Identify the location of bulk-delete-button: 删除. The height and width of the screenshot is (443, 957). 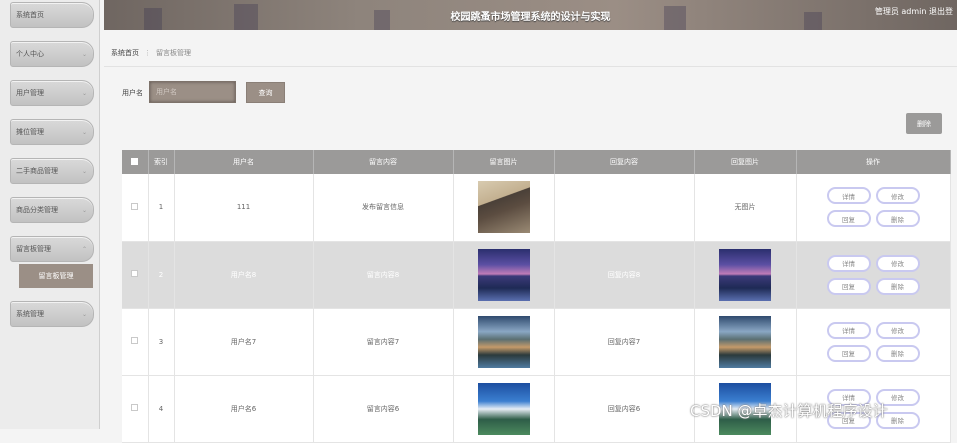
(924, 123).